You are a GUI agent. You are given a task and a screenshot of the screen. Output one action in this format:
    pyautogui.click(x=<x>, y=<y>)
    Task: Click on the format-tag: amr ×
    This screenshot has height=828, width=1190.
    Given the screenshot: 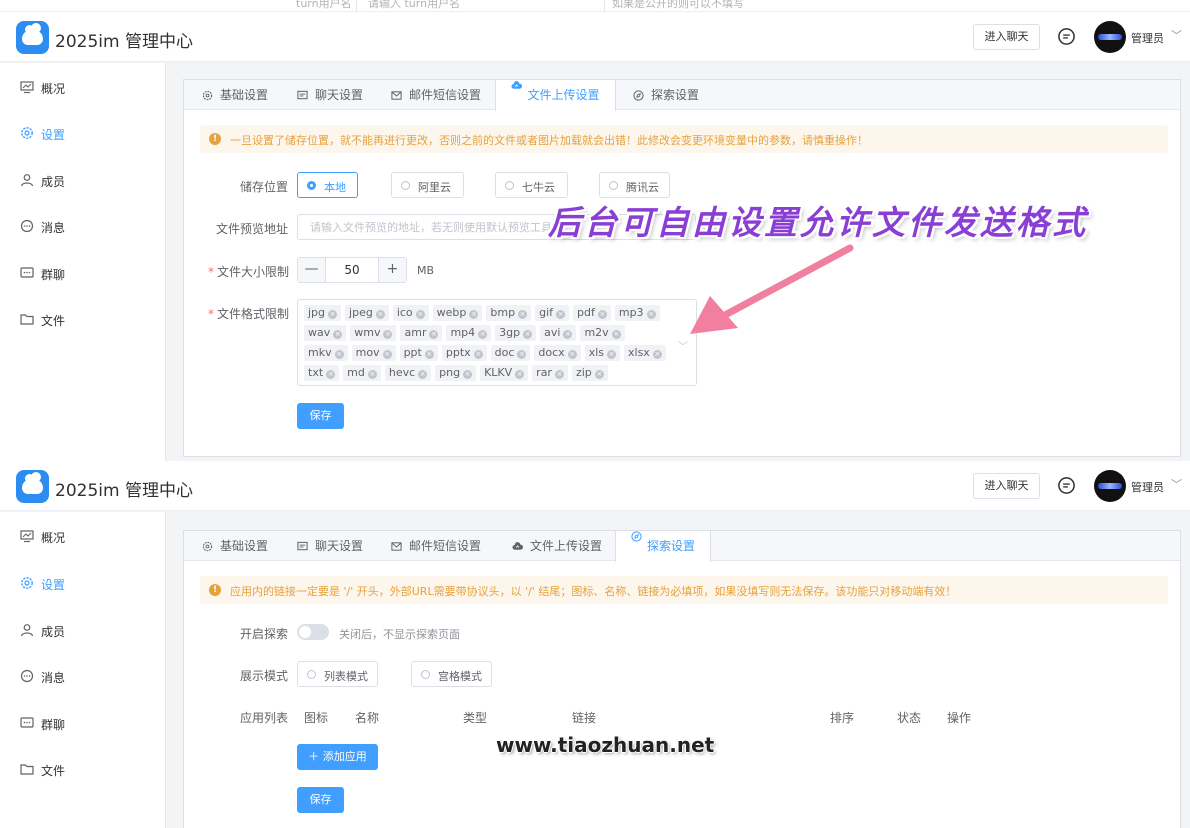 What is the action you would take?
    pyautogui.click(x=421, y=333)
    